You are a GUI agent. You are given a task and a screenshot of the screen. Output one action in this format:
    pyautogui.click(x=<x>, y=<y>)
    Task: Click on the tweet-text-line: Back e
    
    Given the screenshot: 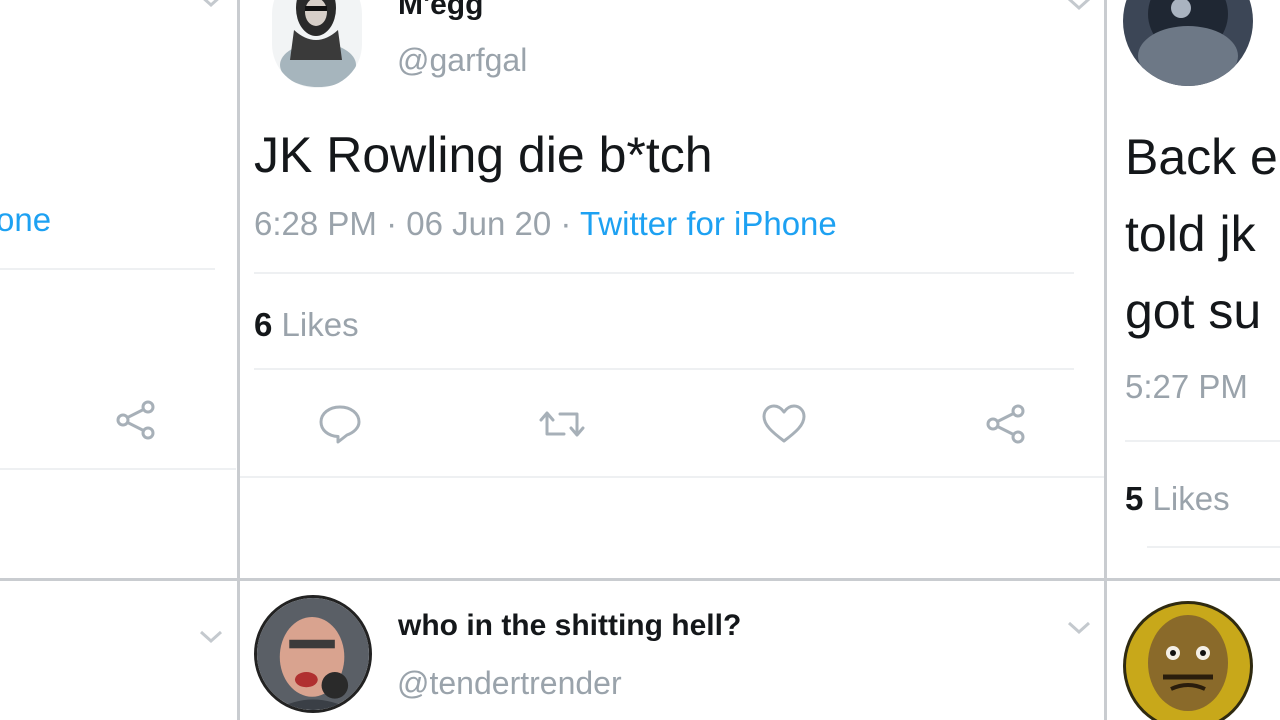 What is the action you would take?
    pyautogui.click(x=1201, y=157)
    